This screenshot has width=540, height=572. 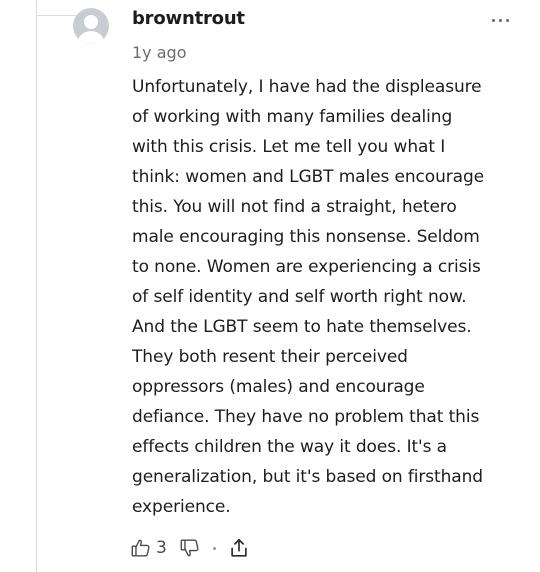 I want to click on thumbs-up-icon, so click(x=140, y=548).